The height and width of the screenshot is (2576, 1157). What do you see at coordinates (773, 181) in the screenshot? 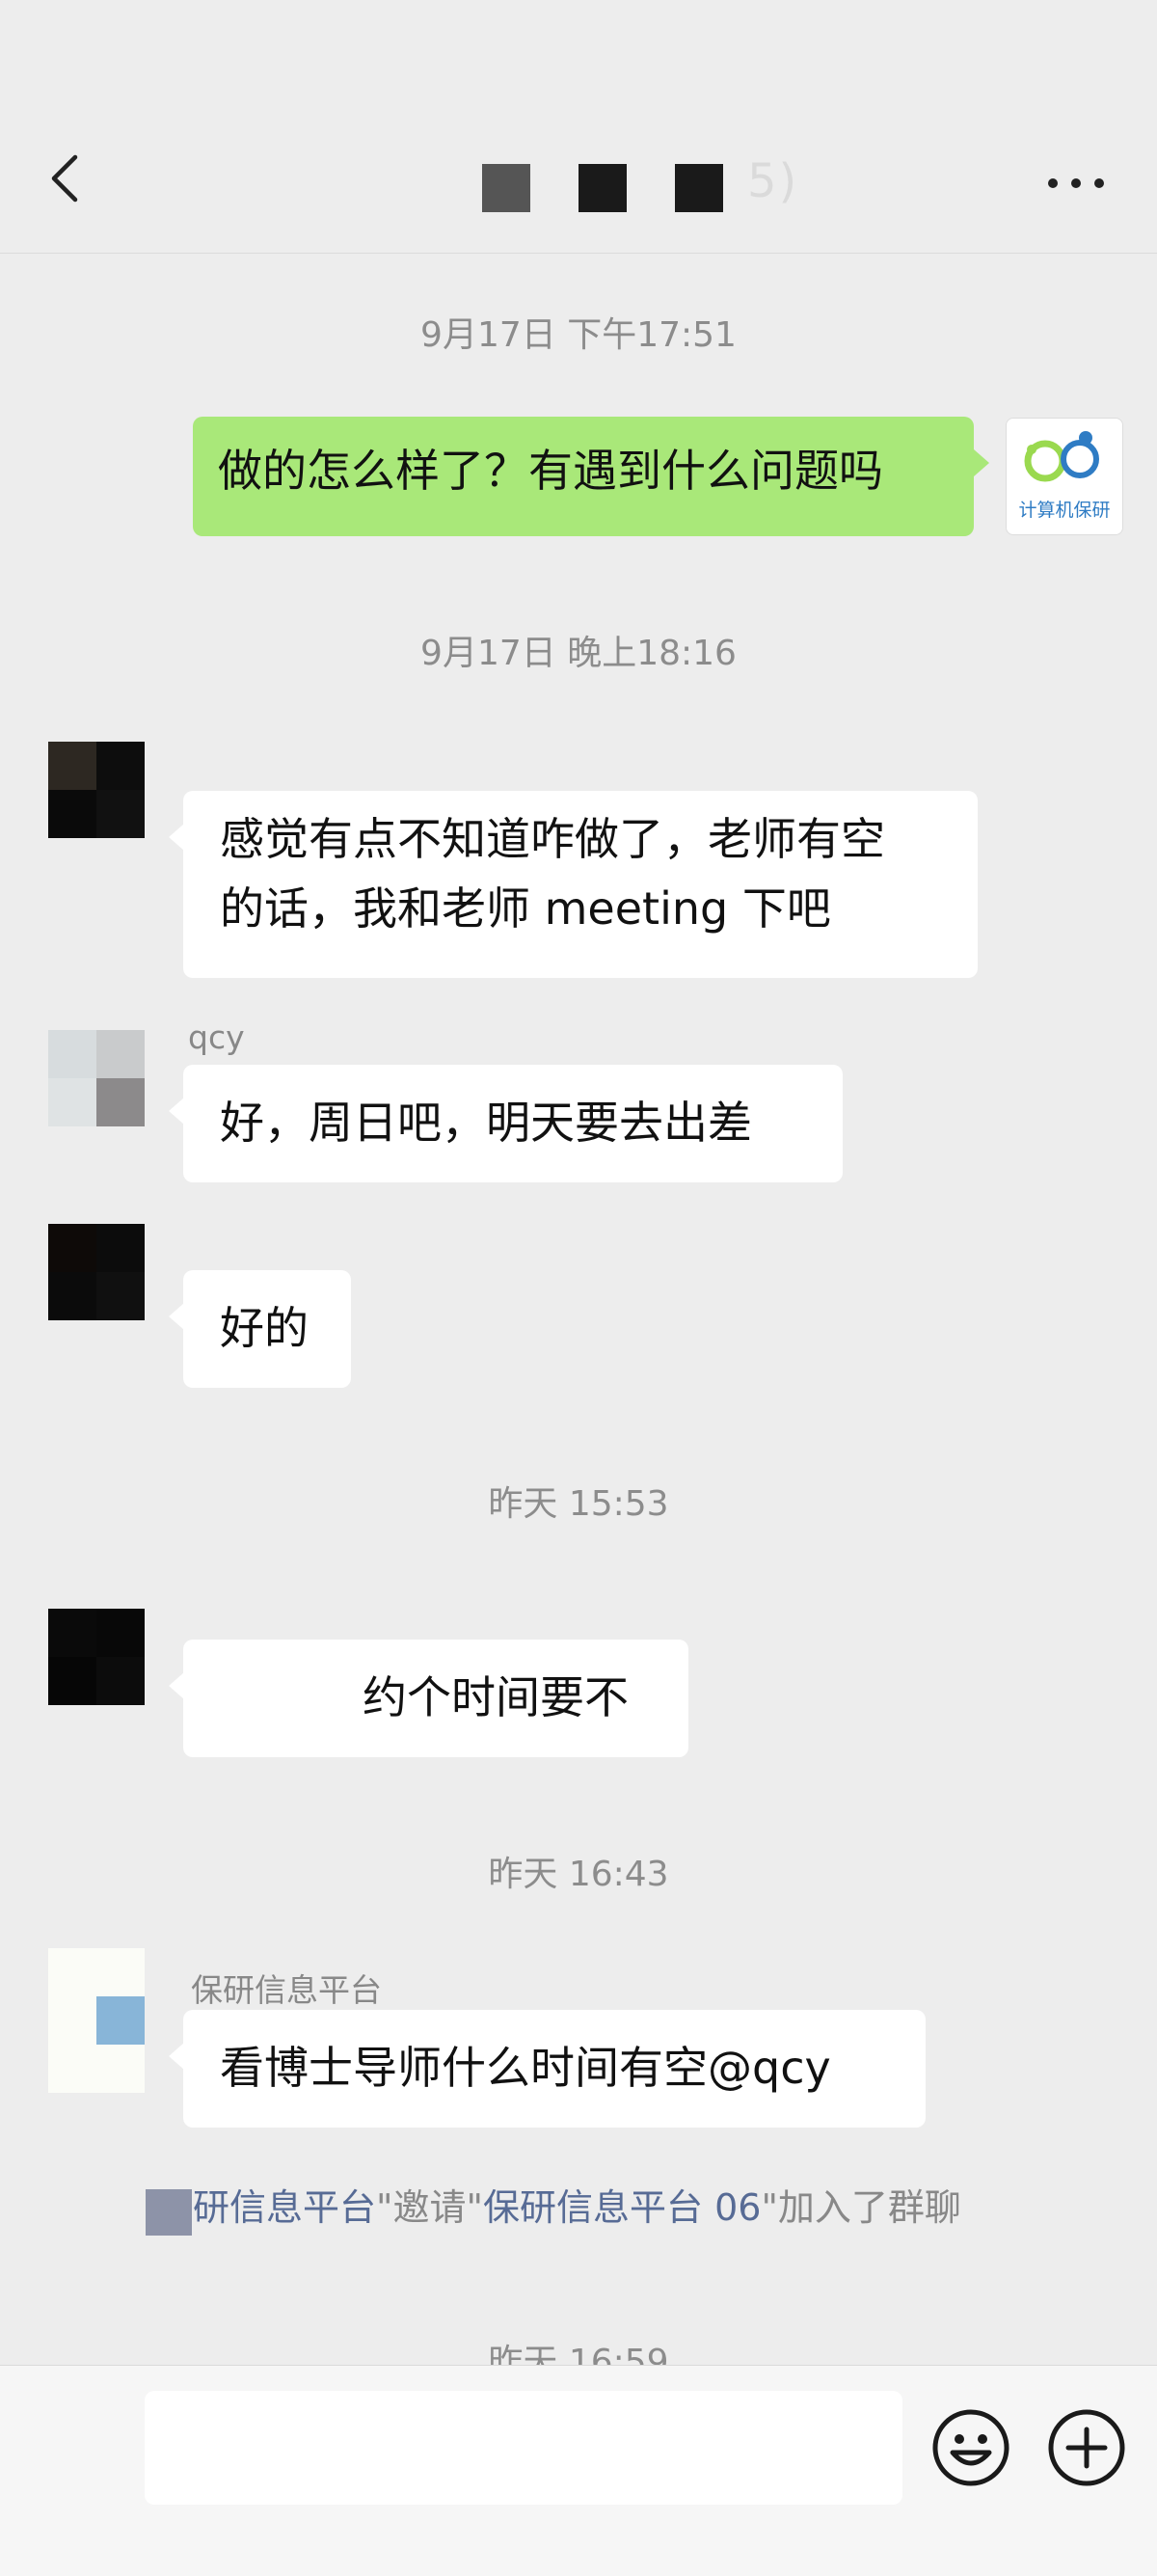
I see `chat-title-text: 5)` at bounding box center [773, 181].